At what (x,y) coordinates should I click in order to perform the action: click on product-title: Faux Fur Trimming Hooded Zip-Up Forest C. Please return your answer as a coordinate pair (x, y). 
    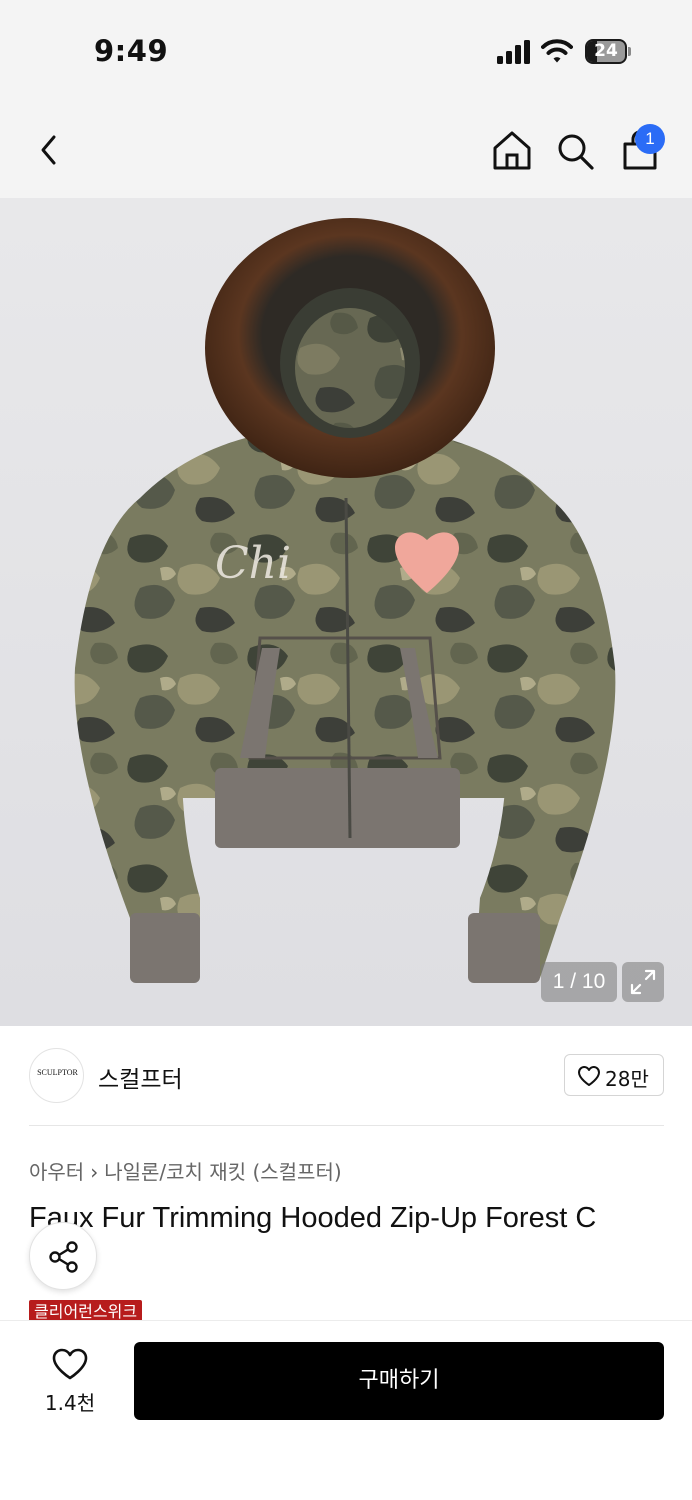
    Looking at the image, I should click on (313, 1218).